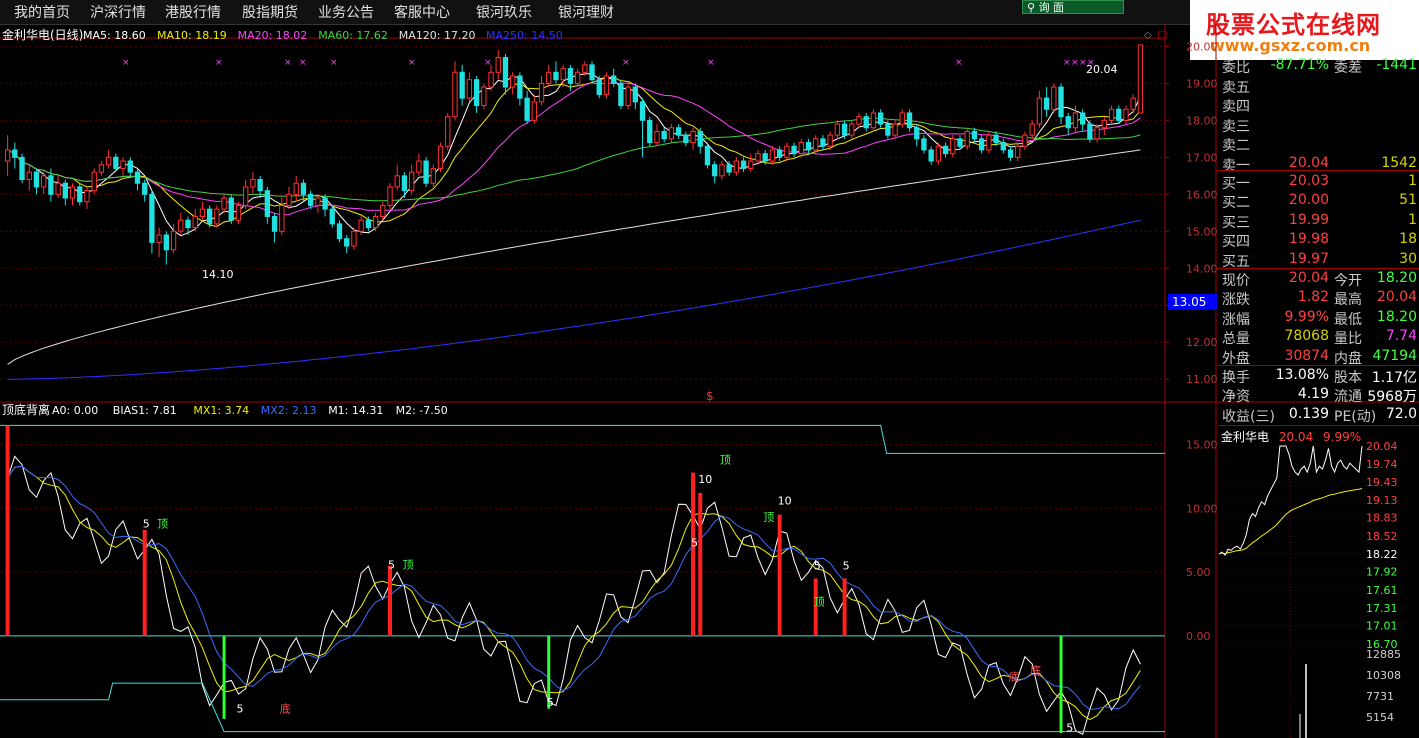 This screenshot has width=1419, height=738. What do you see at coordinates (710, 396) in the screenshot?
I see `dollar-icon: $` at bounding box center [710, 396].